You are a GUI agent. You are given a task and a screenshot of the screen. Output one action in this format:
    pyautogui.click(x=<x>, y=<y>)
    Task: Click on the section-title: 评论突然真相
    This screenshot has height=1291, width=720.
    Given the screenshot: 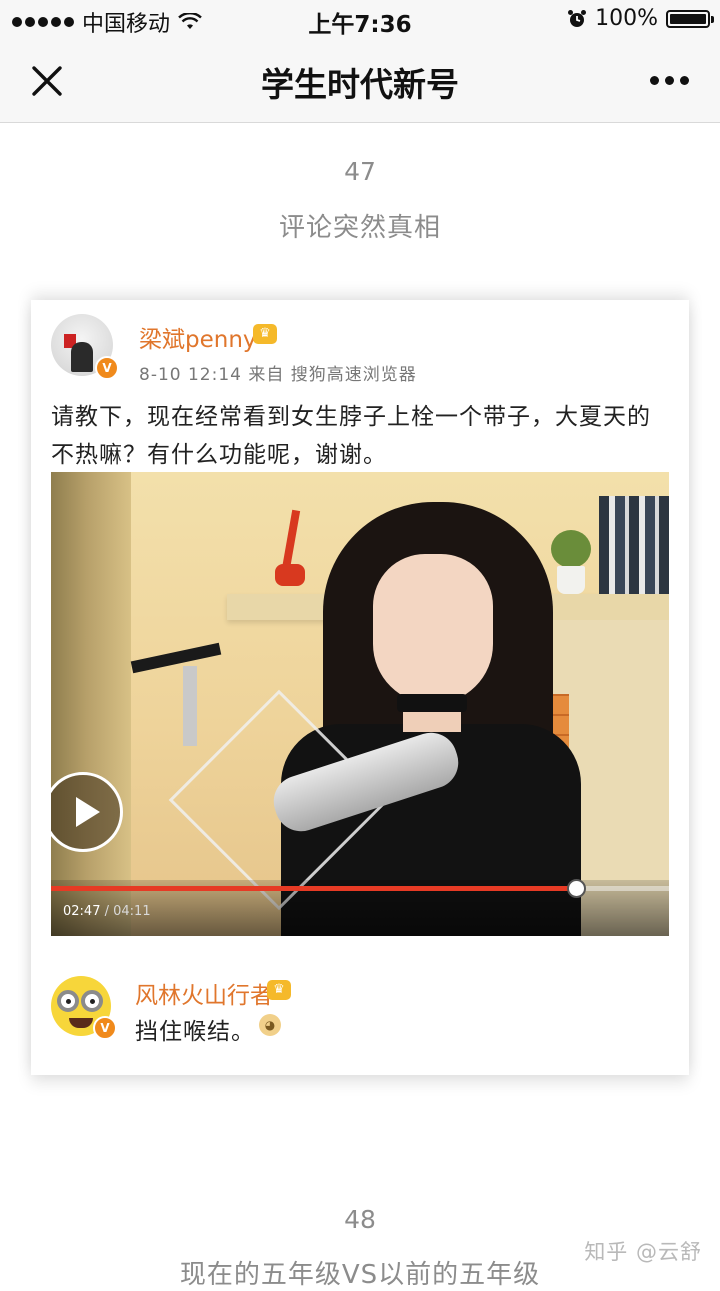 What is the action you would take?
    pyautogui.click(x=359, y=228)
    